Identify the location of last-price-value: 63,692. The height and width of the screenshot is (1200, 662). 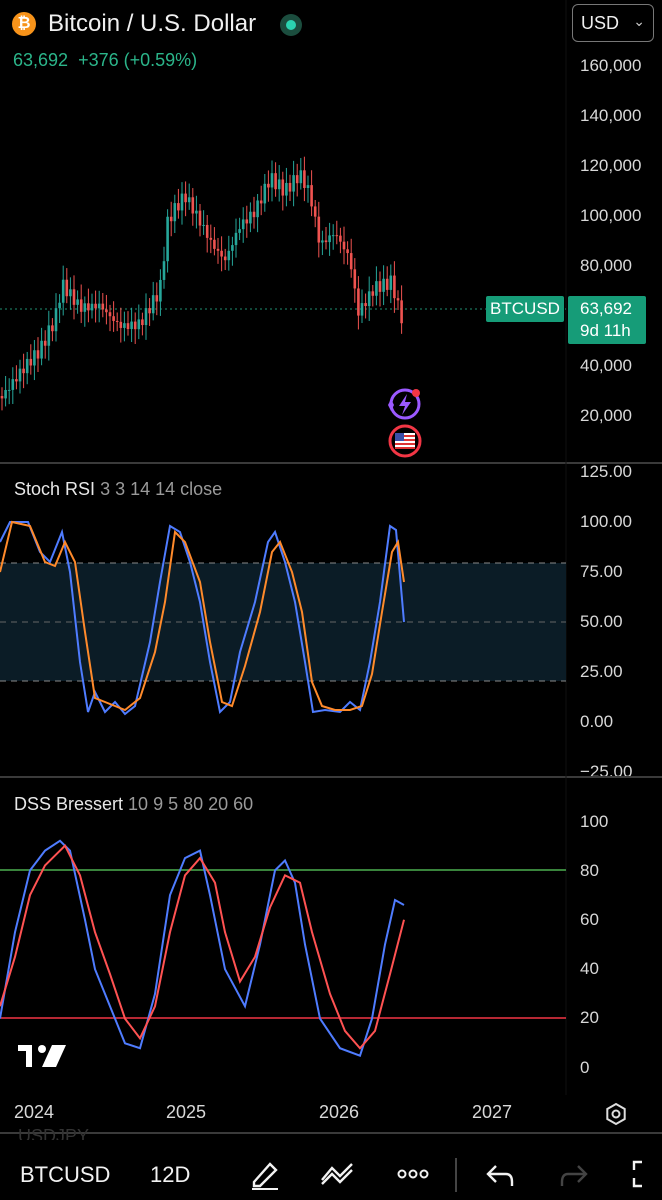
(606, 308).